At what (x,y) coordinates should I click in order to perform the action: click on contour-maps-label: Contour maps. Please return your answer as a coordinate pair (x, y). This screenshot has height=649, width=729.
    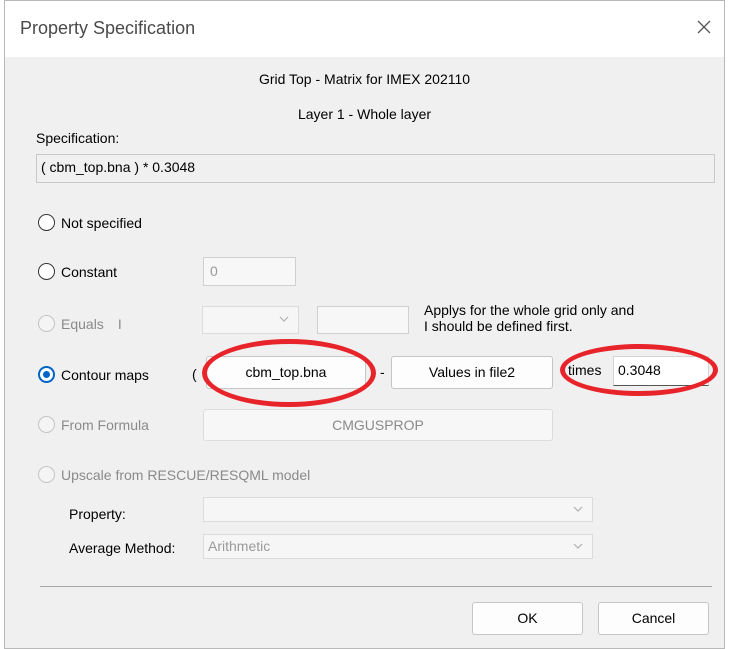
    Looking at the image, I should click on (105, 374).